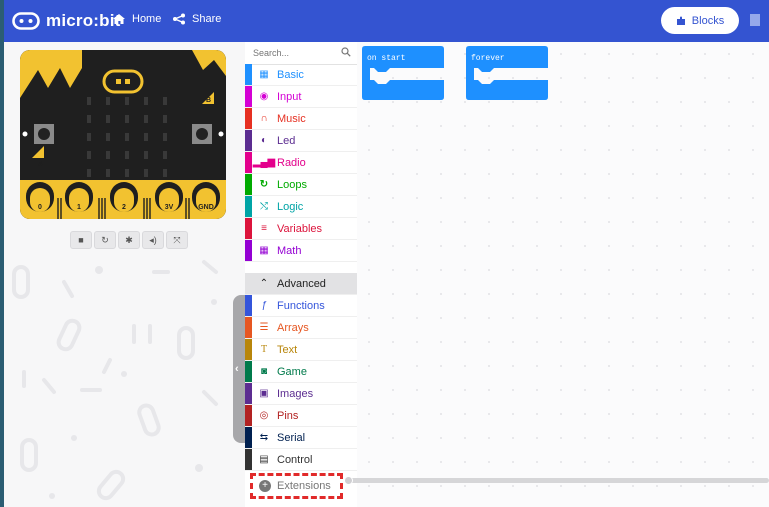 This screenshot has height=507, width=769. I want to click on list-icon: ≡, so click(264, 228).